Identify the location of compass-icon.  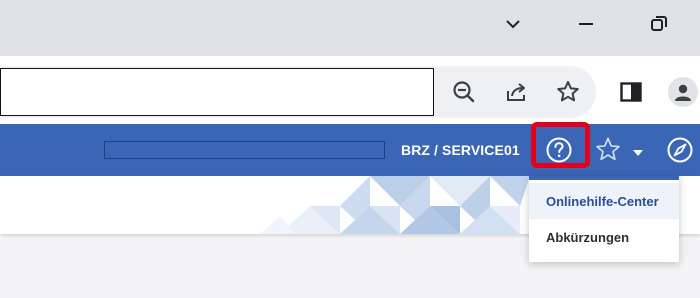
(680, 150).